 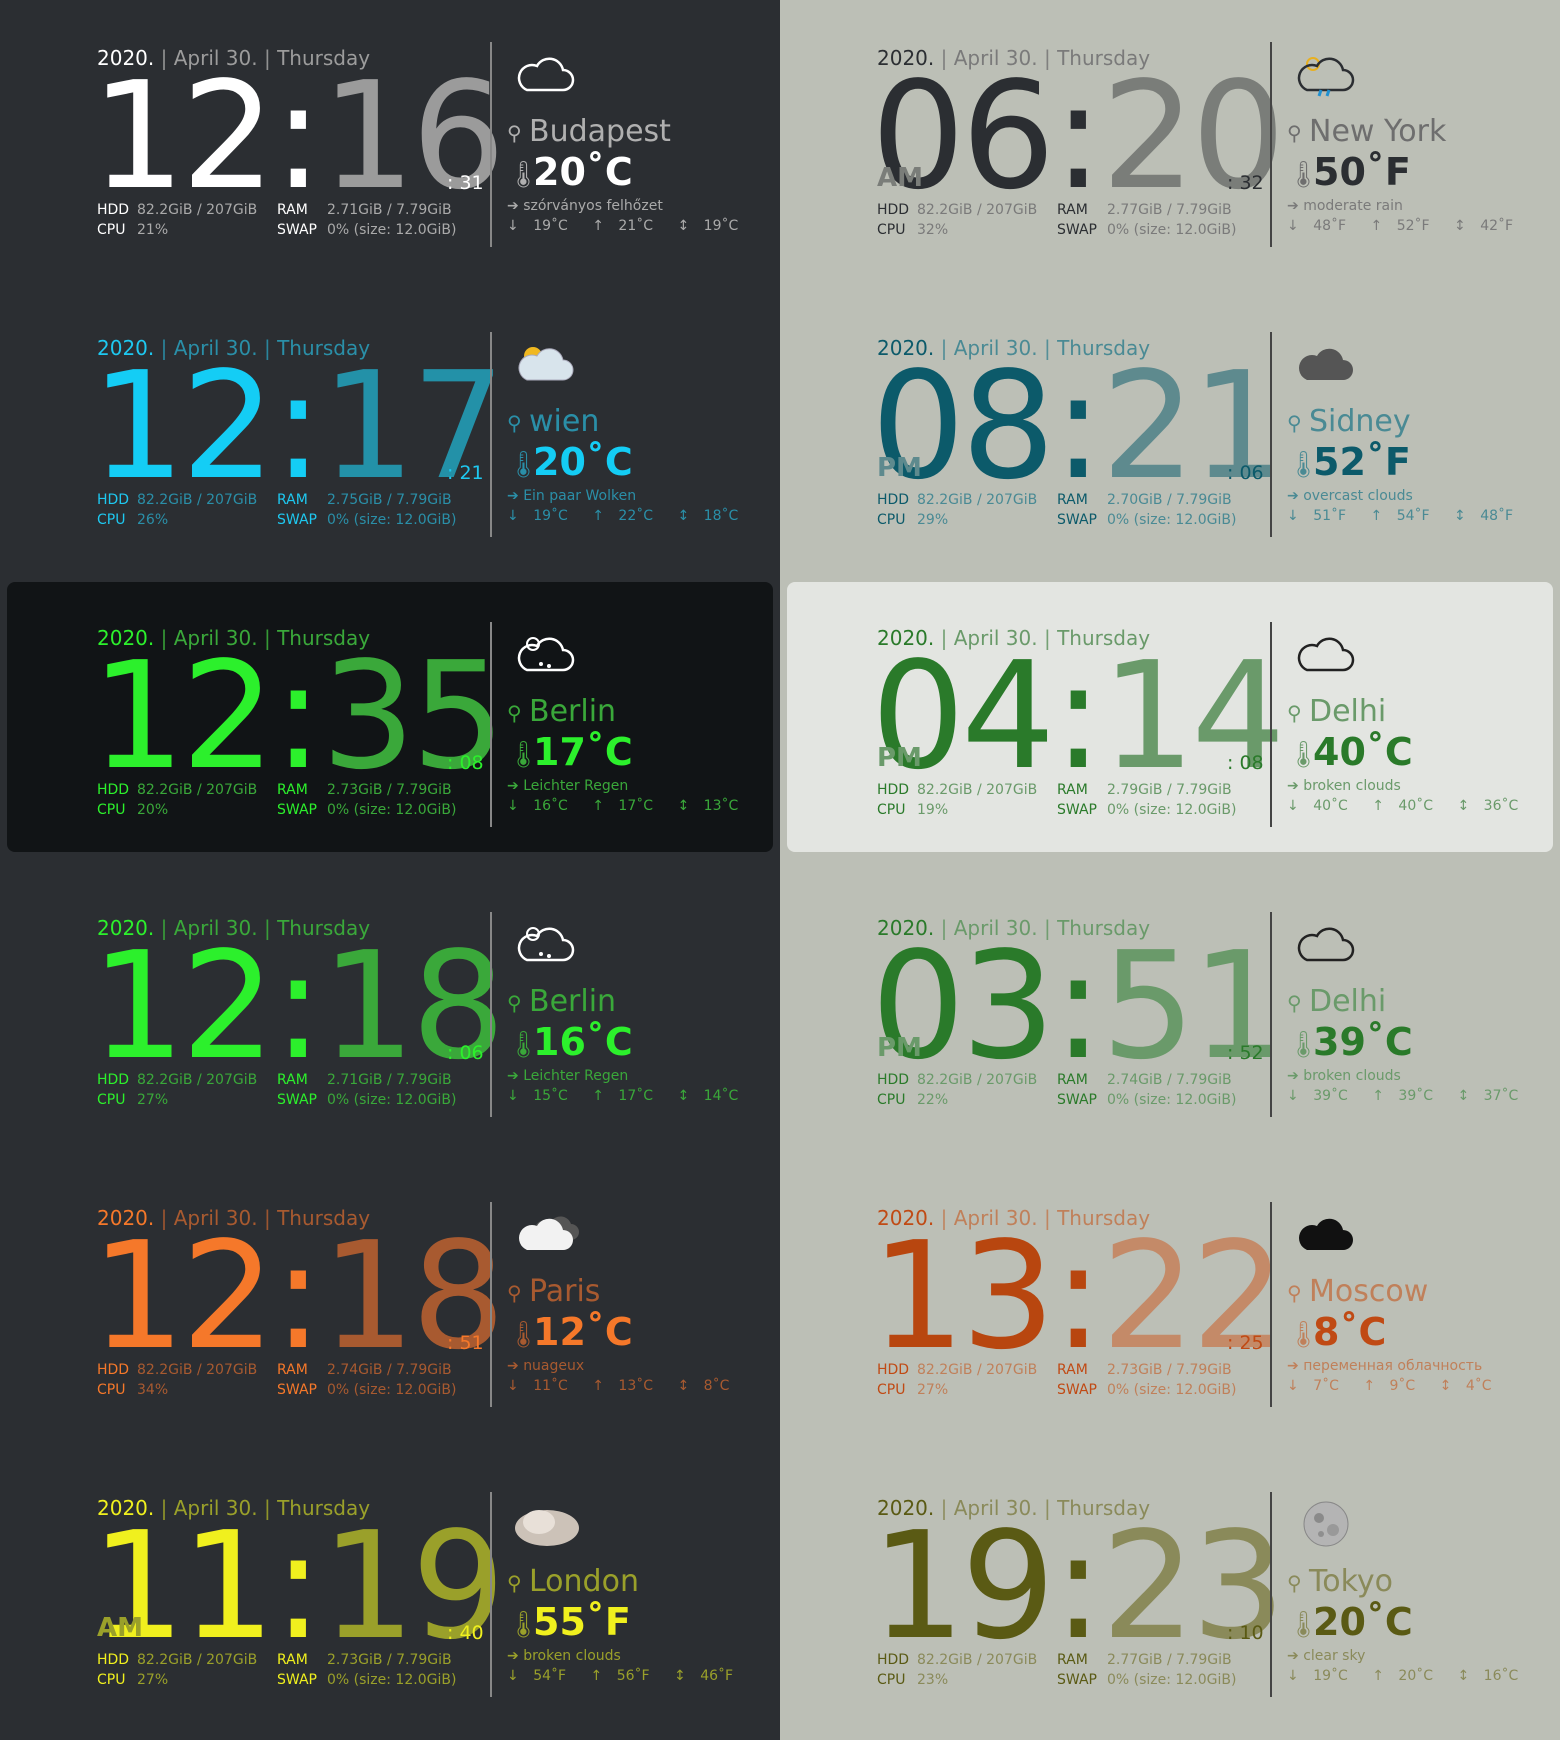 I want to click on ram-value: 2.79GiB / 7.79GiB, so click(x=1169, y=790).